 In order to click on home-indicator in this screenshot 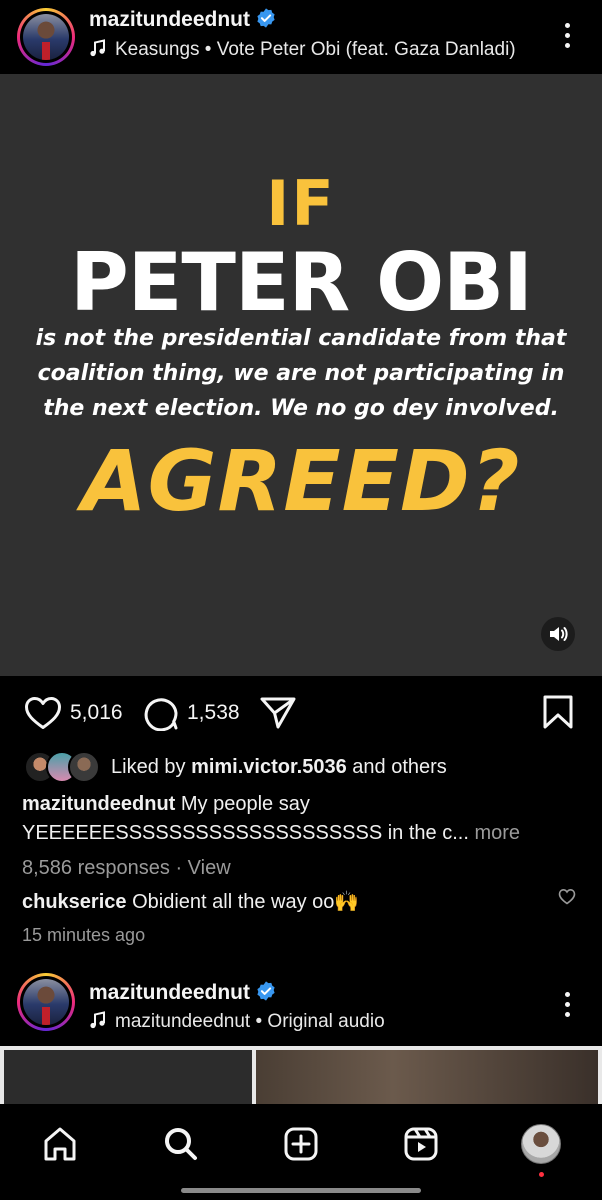, I will do `click(301, 1190)`.